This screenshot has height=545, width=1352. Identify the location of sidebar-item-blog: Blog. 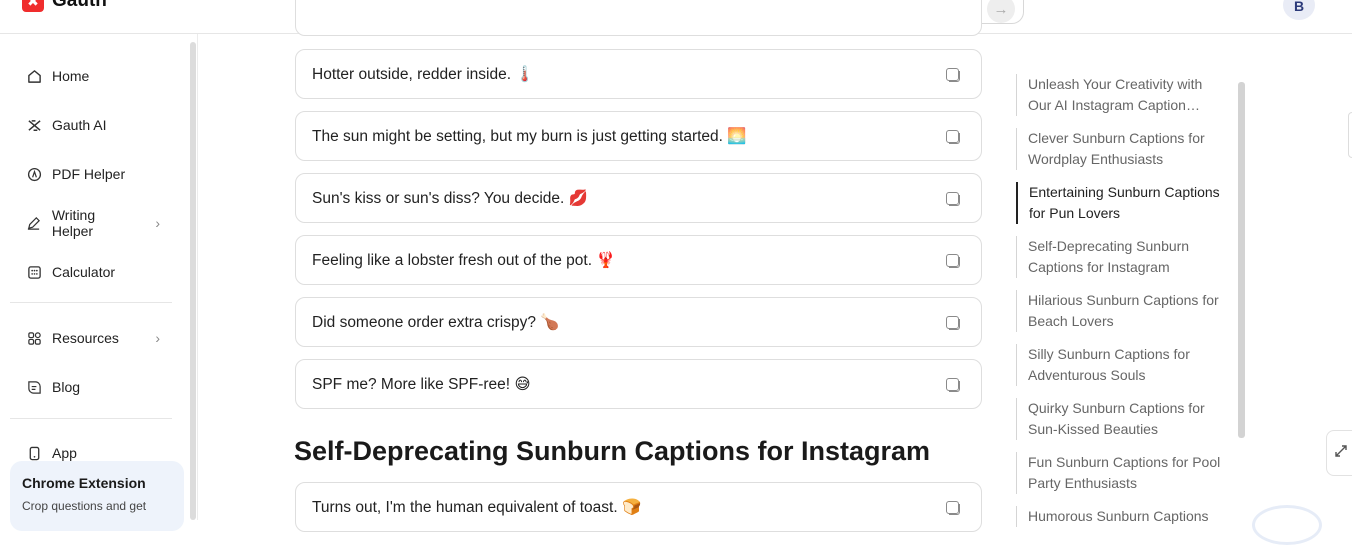
(92, 387).